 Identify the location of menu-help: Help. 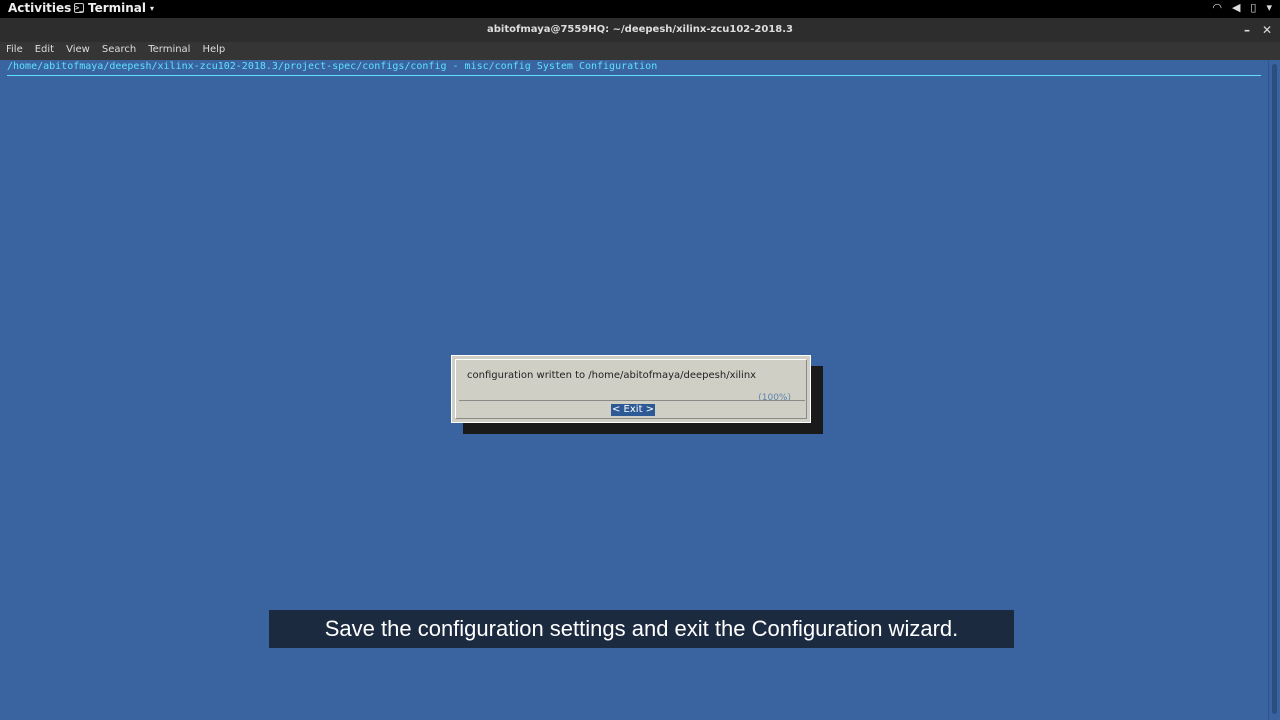
(213, 51).